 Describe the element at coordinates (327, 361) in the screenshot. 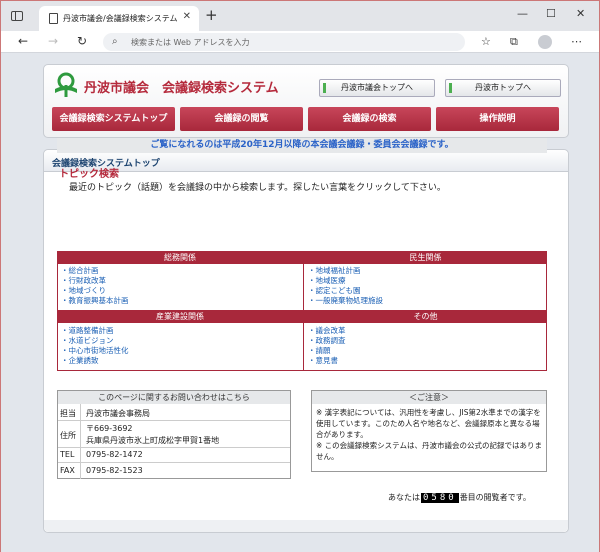

I see `topic-link: ・意見書` at that location.